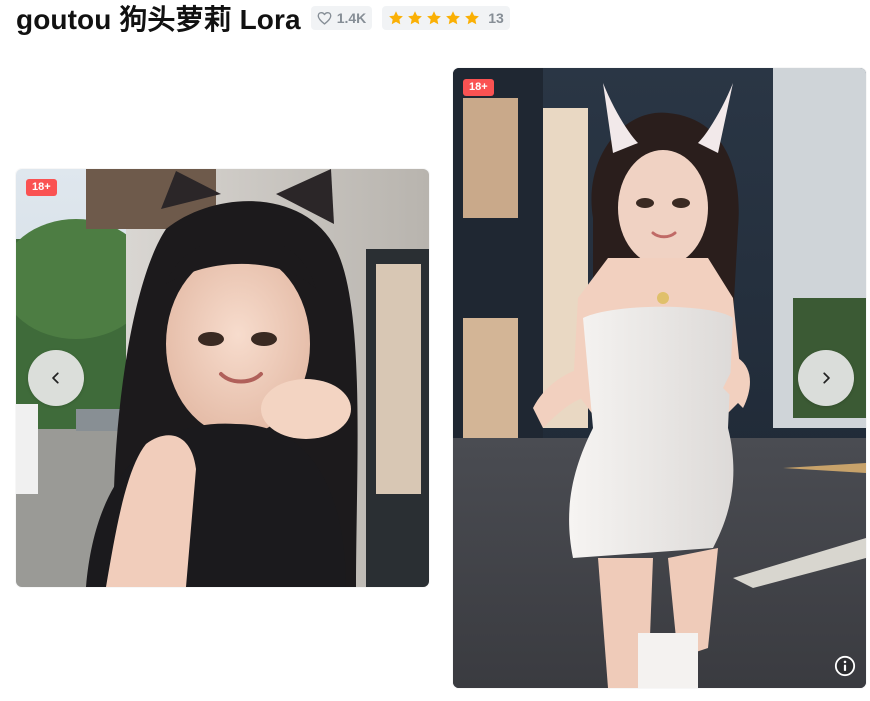  I want to click on rating-stars, so click(434, 18).